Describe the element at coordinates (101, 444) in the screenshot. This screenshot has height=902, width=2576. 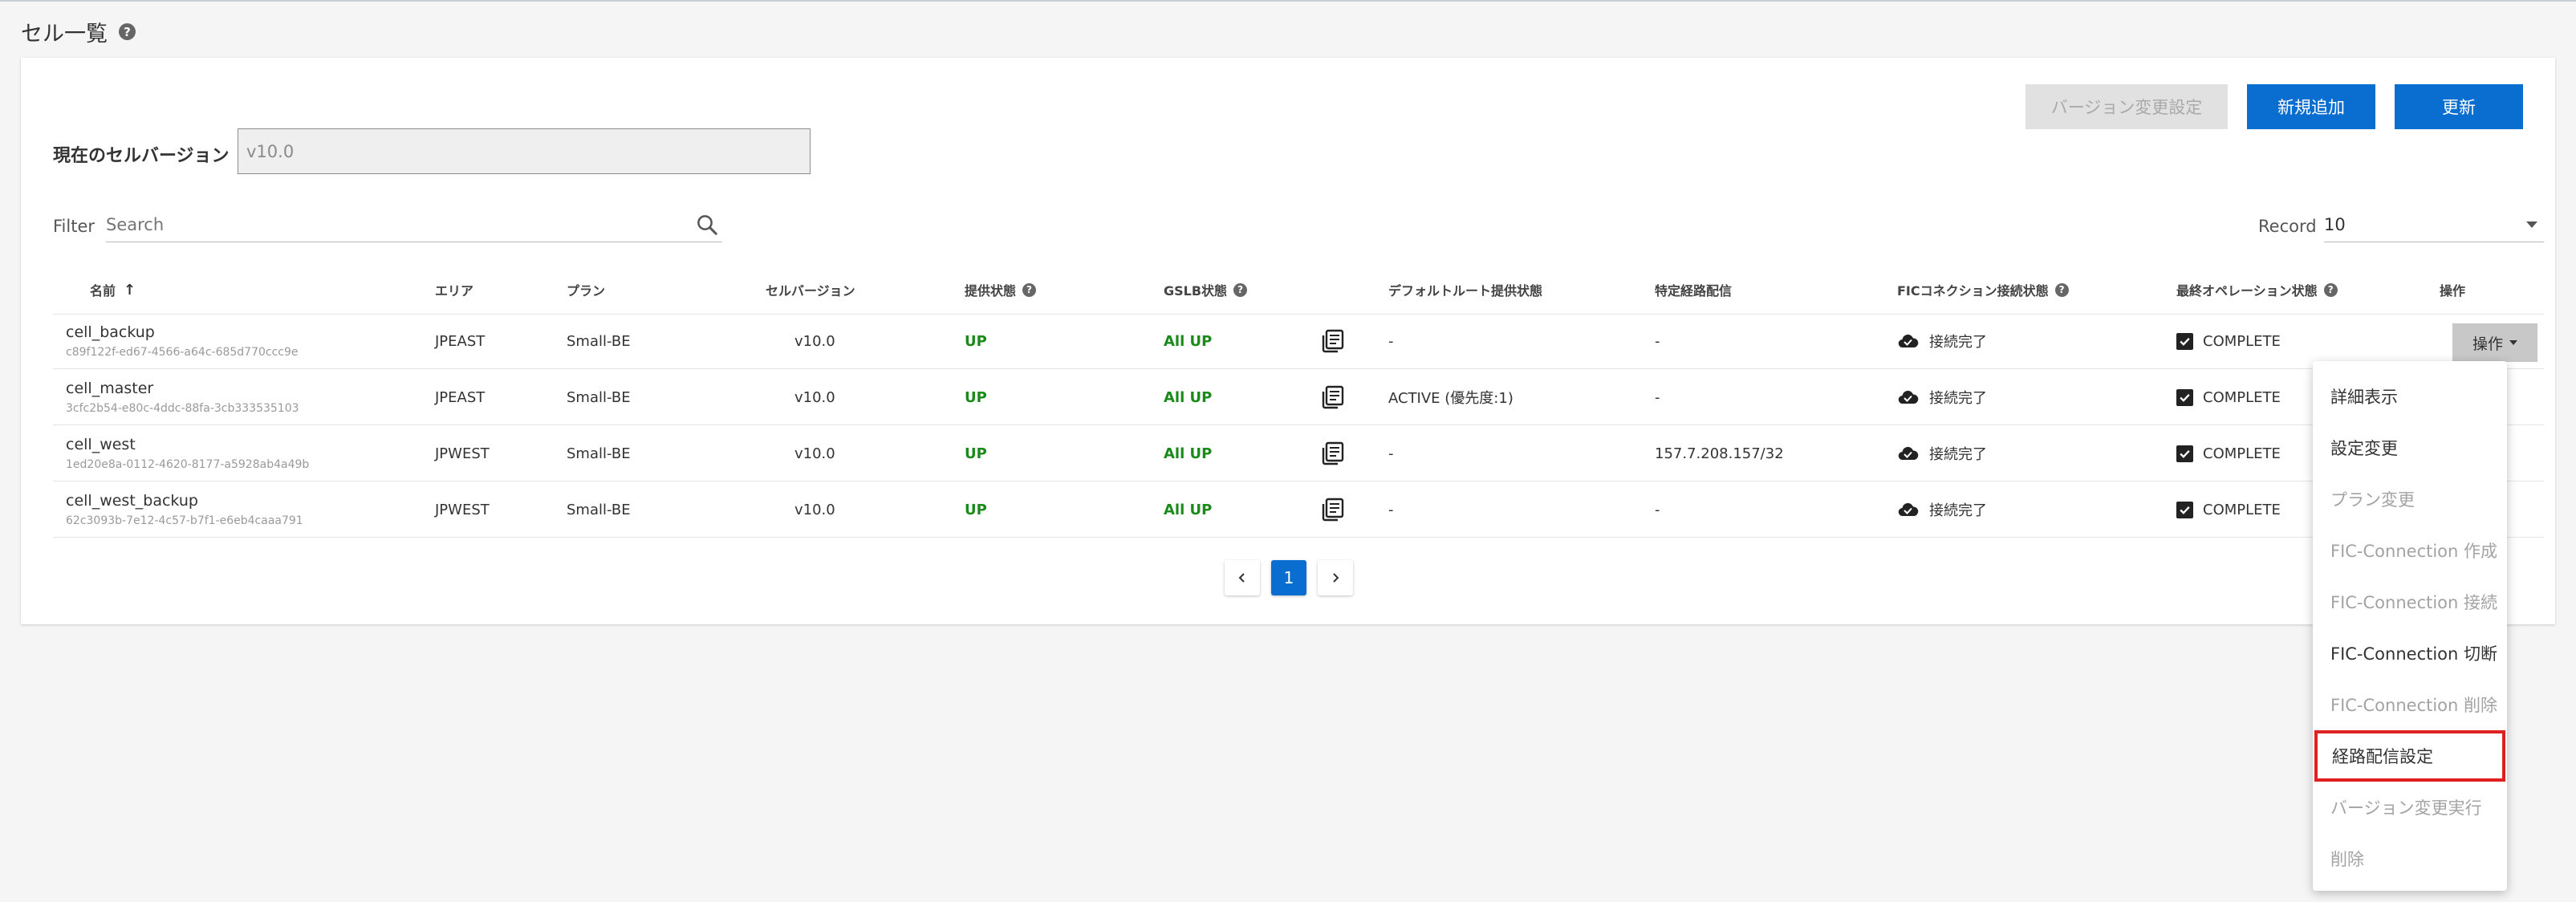
I see `cell-name-text: cell_west` at that location.